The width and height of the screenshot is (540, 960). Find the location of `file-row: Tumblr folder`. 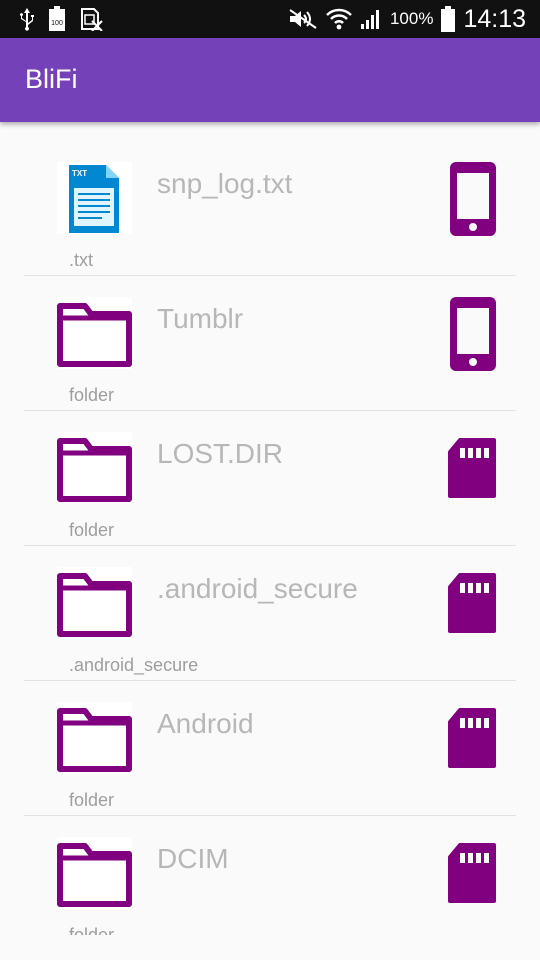

file-row: Tumblr folder is located at coordinates (270, 343).